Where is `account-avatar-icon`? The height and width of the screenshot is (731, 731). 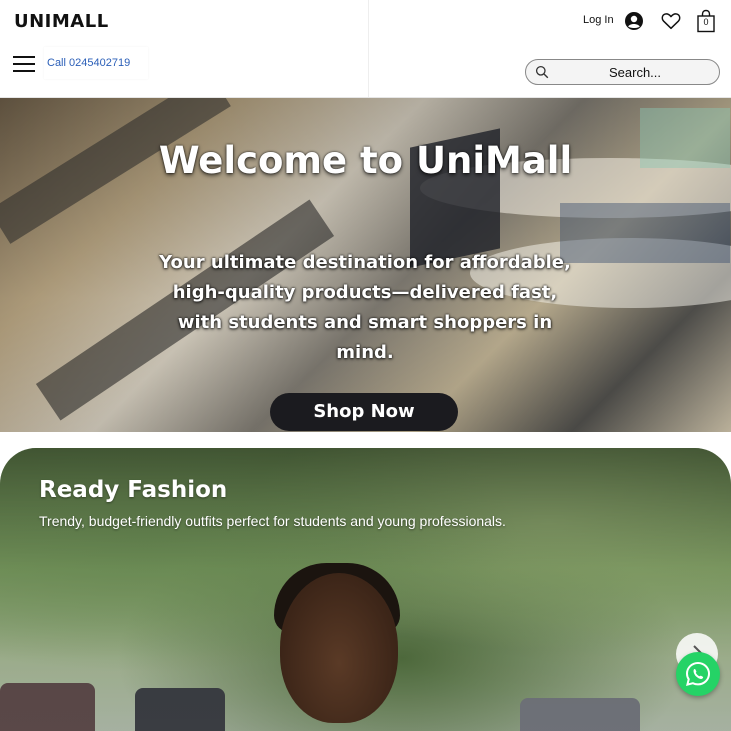 account-avatar-icon is located at coordinates (634, 21).